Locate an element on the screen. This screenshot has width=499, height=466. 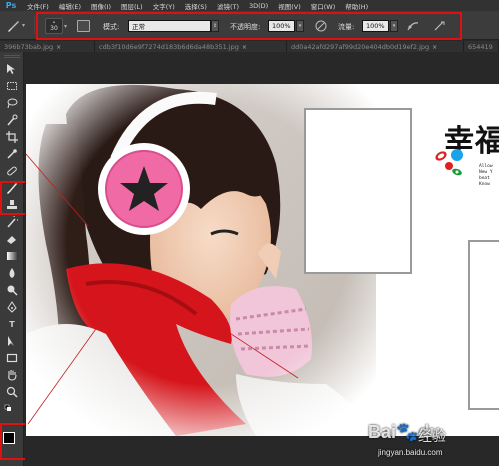
tab-title: 396b73bab.jpg is located at coordinates (29, 47).